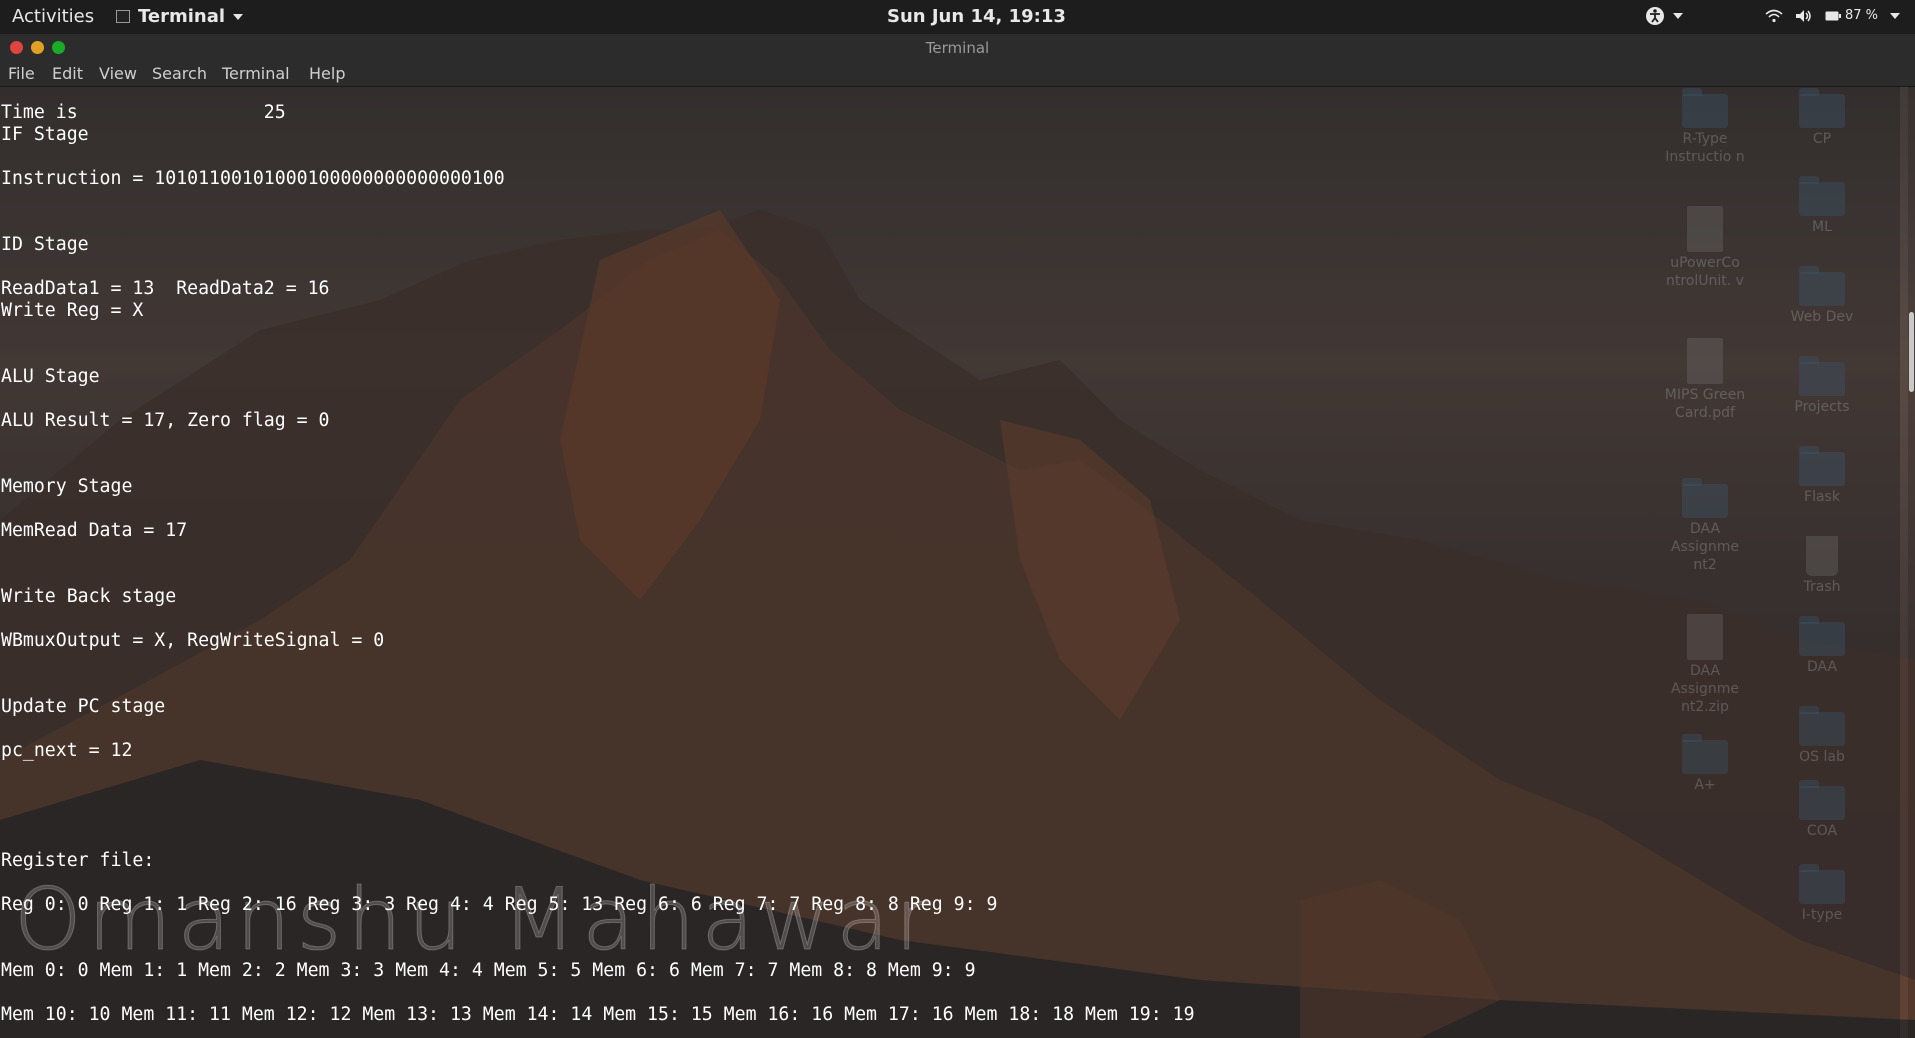 The width and height of the screenshot is (1915, 1038). I want to click on wifi-icon, so click(1774, 15).